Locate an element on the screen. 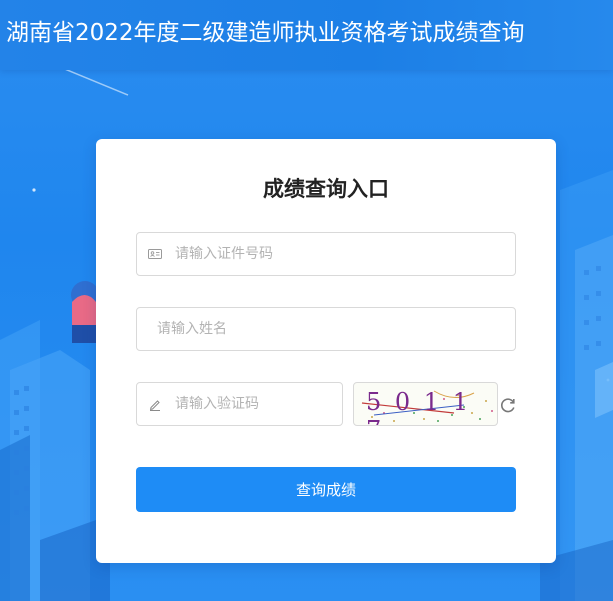  page-header: 湖南省2022年度二级建造师执业资格考试成绩查询 is located at coordinates (306, 35).